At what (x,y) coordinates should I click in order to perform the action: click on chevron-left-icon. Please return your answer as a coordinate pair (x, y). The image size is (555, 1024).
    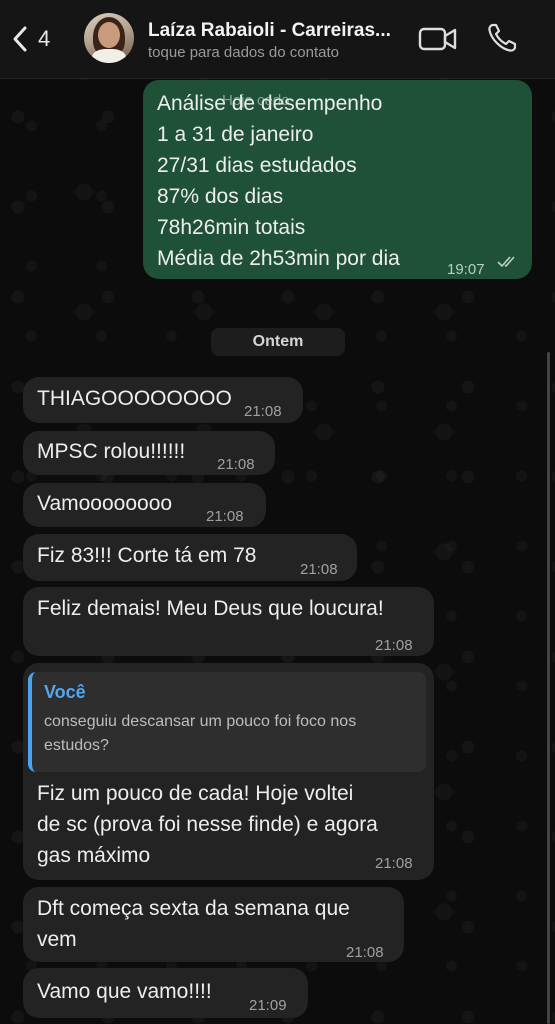
    Looking at the image, I should click on (20, 39).